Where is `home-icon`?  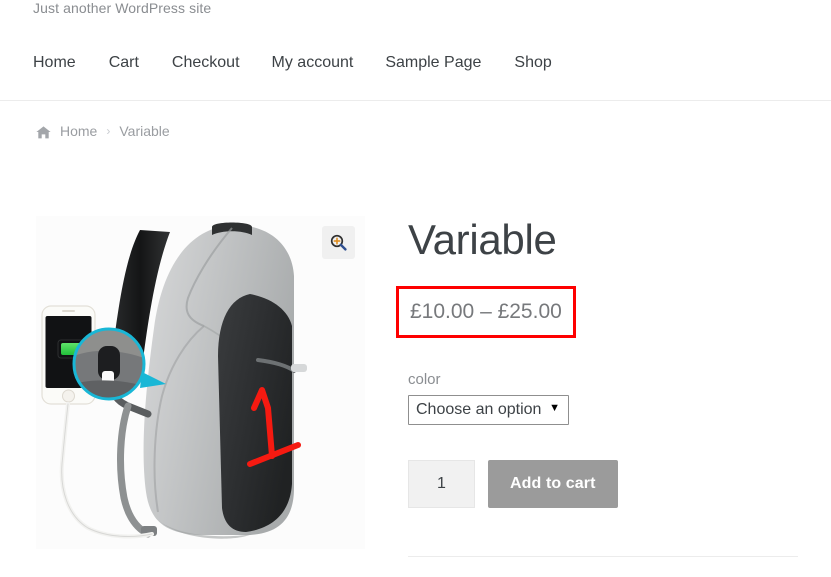 home-icon is located at coordinates (43, 132).